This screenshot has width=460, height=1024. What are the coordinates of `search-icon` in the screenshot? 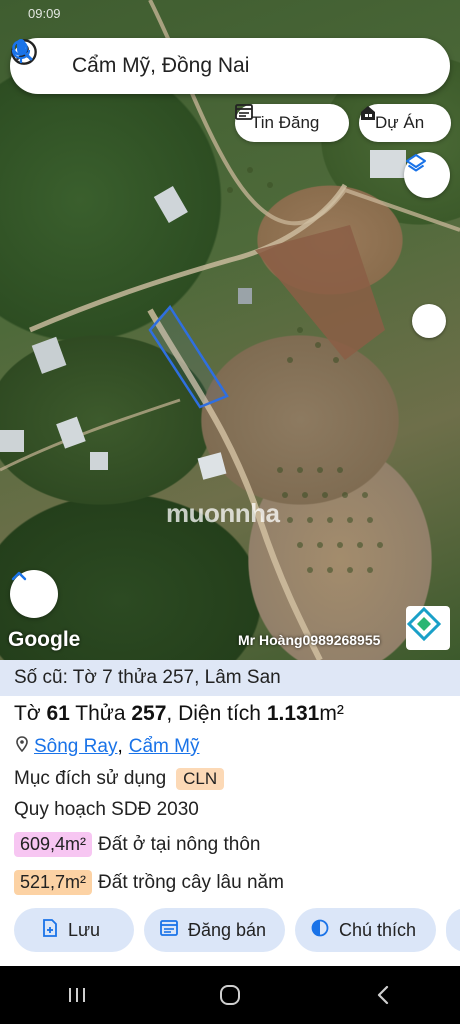 It's located at (206, 66).